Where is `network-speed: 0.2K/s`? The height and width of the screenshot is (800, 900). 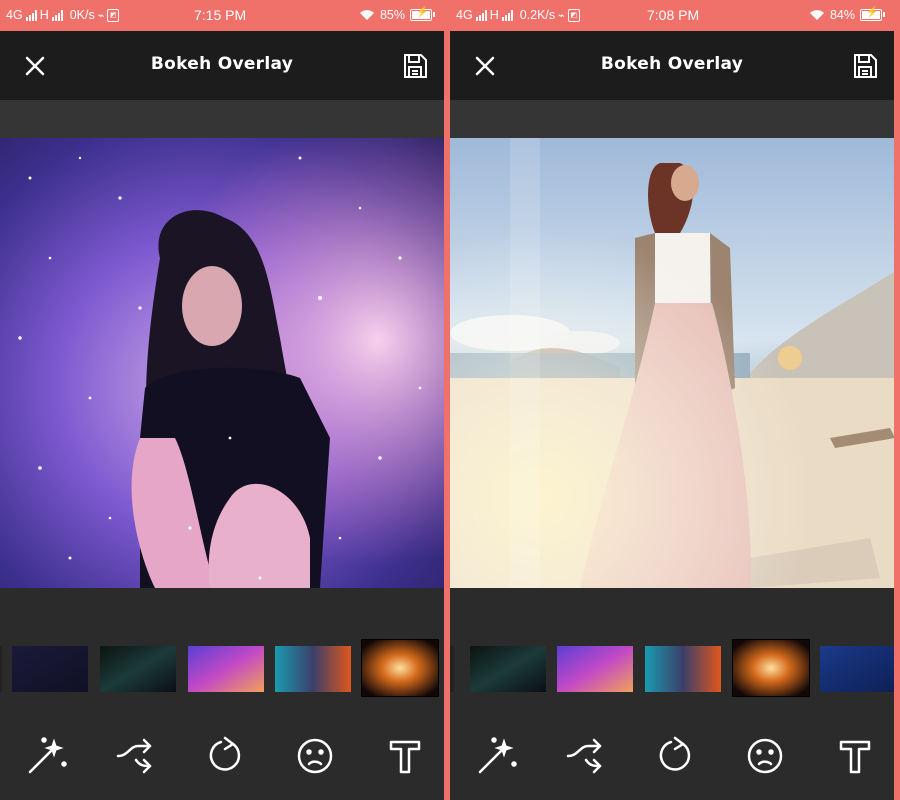 network-speed: 0.2K/s is located at coordinates (537, 15).